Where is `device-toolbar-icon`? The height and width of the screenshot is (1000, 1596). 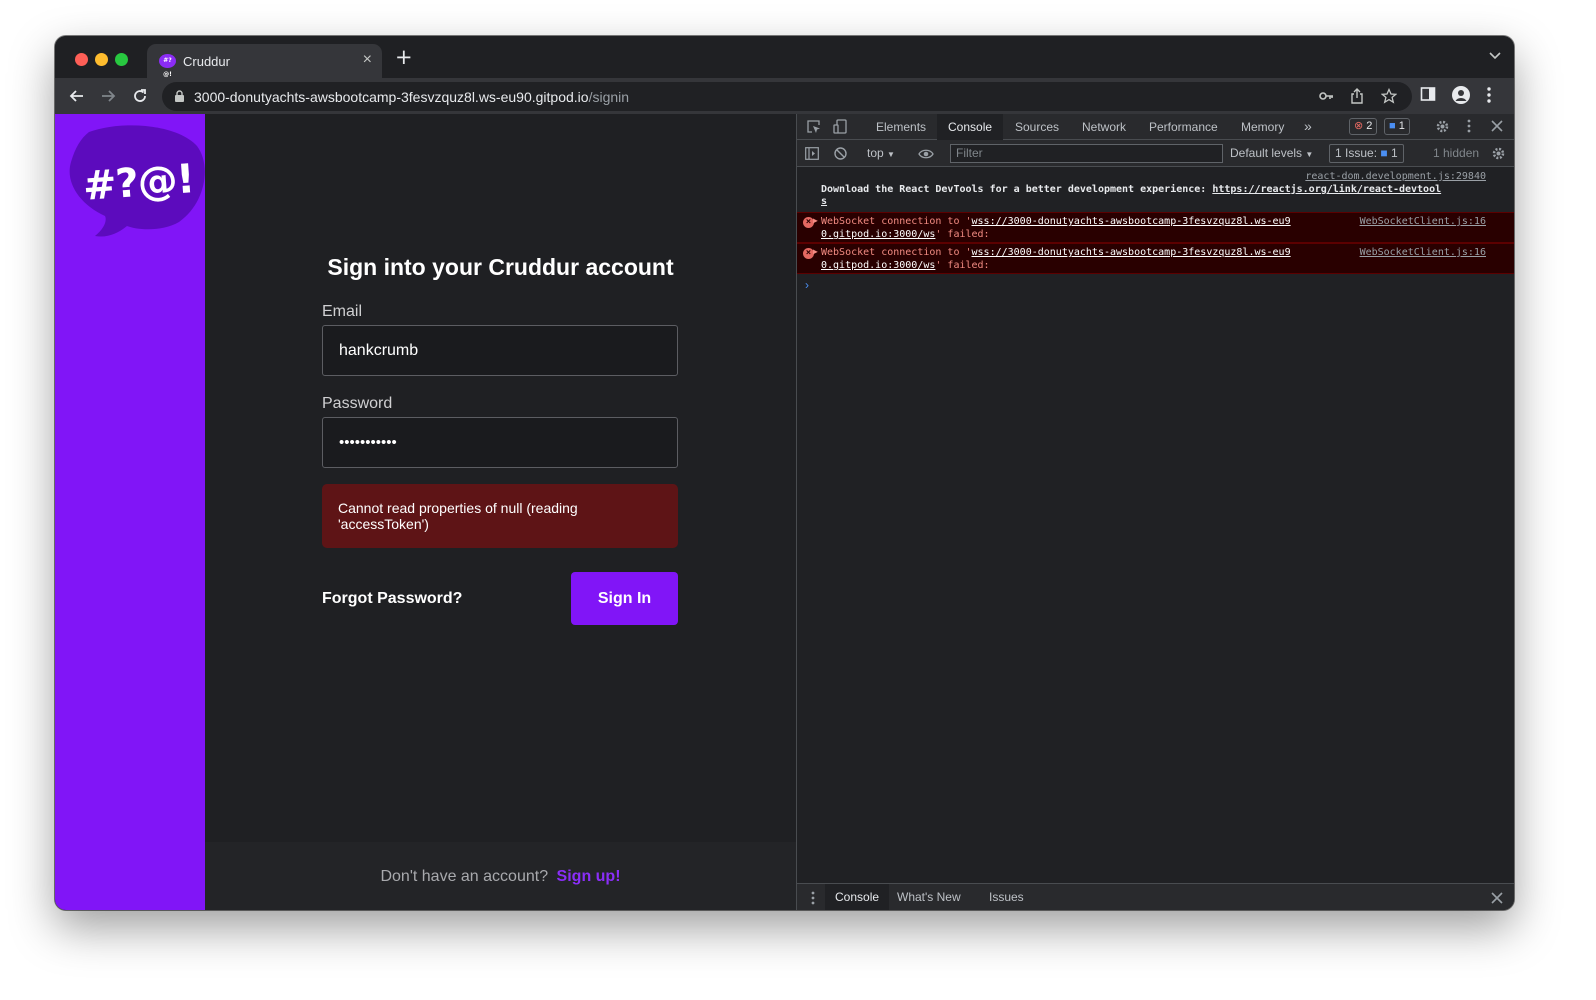 device-toolbar-icon is located at coordinates (840, 129).